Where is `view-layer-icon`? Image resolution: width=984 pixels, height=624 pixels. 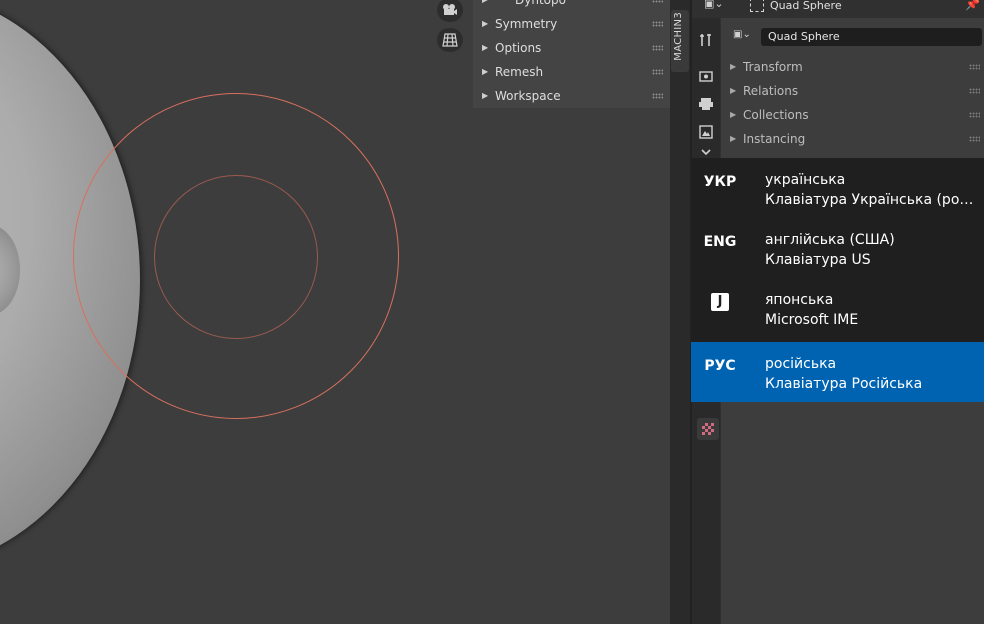
view-layer-icon is located at coordinates (706, 132).